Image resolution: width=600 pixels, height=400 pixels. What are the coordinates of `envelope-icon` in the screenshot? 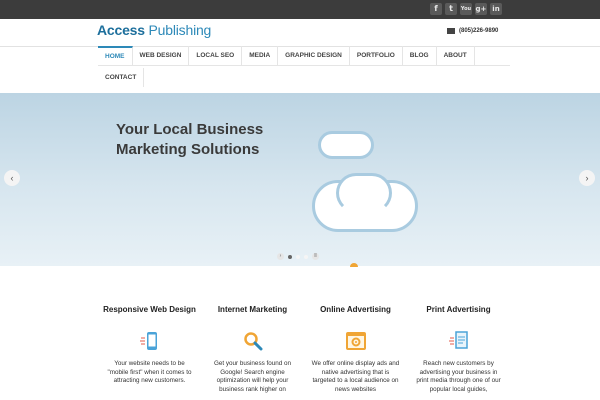 It's located at (451, 31).